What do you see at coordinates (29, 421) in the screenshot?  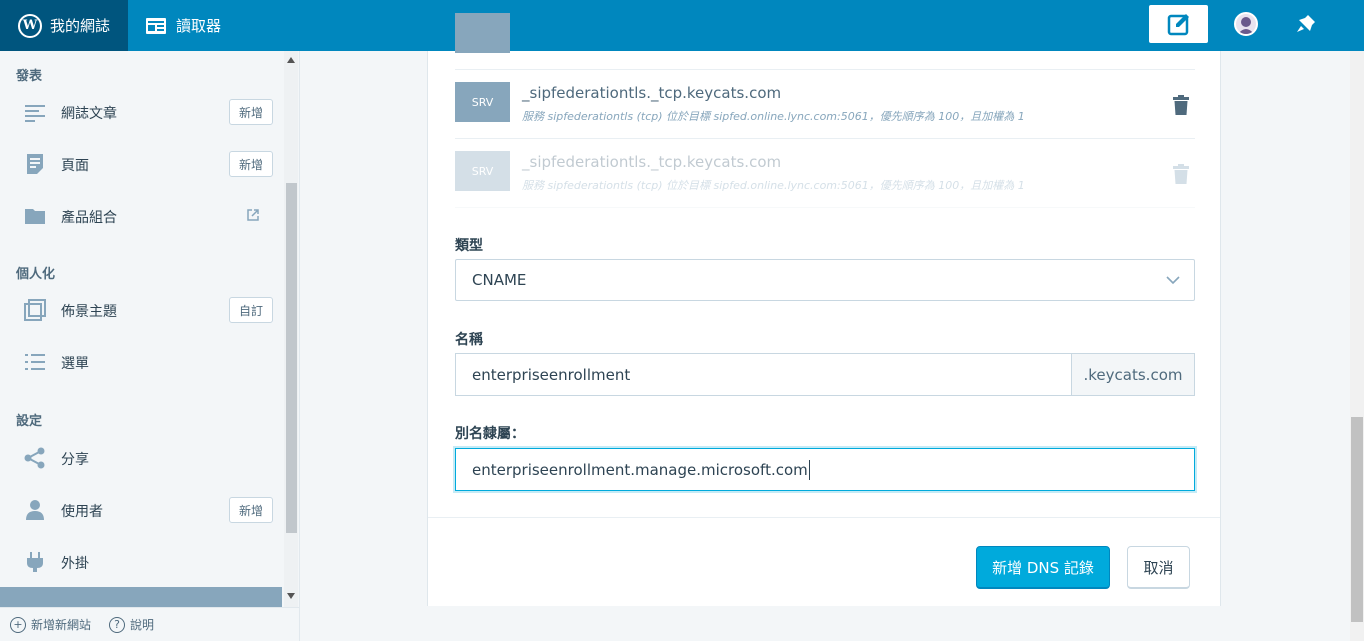 I see `section-configure: 設定` at bounding box center [29, 421].